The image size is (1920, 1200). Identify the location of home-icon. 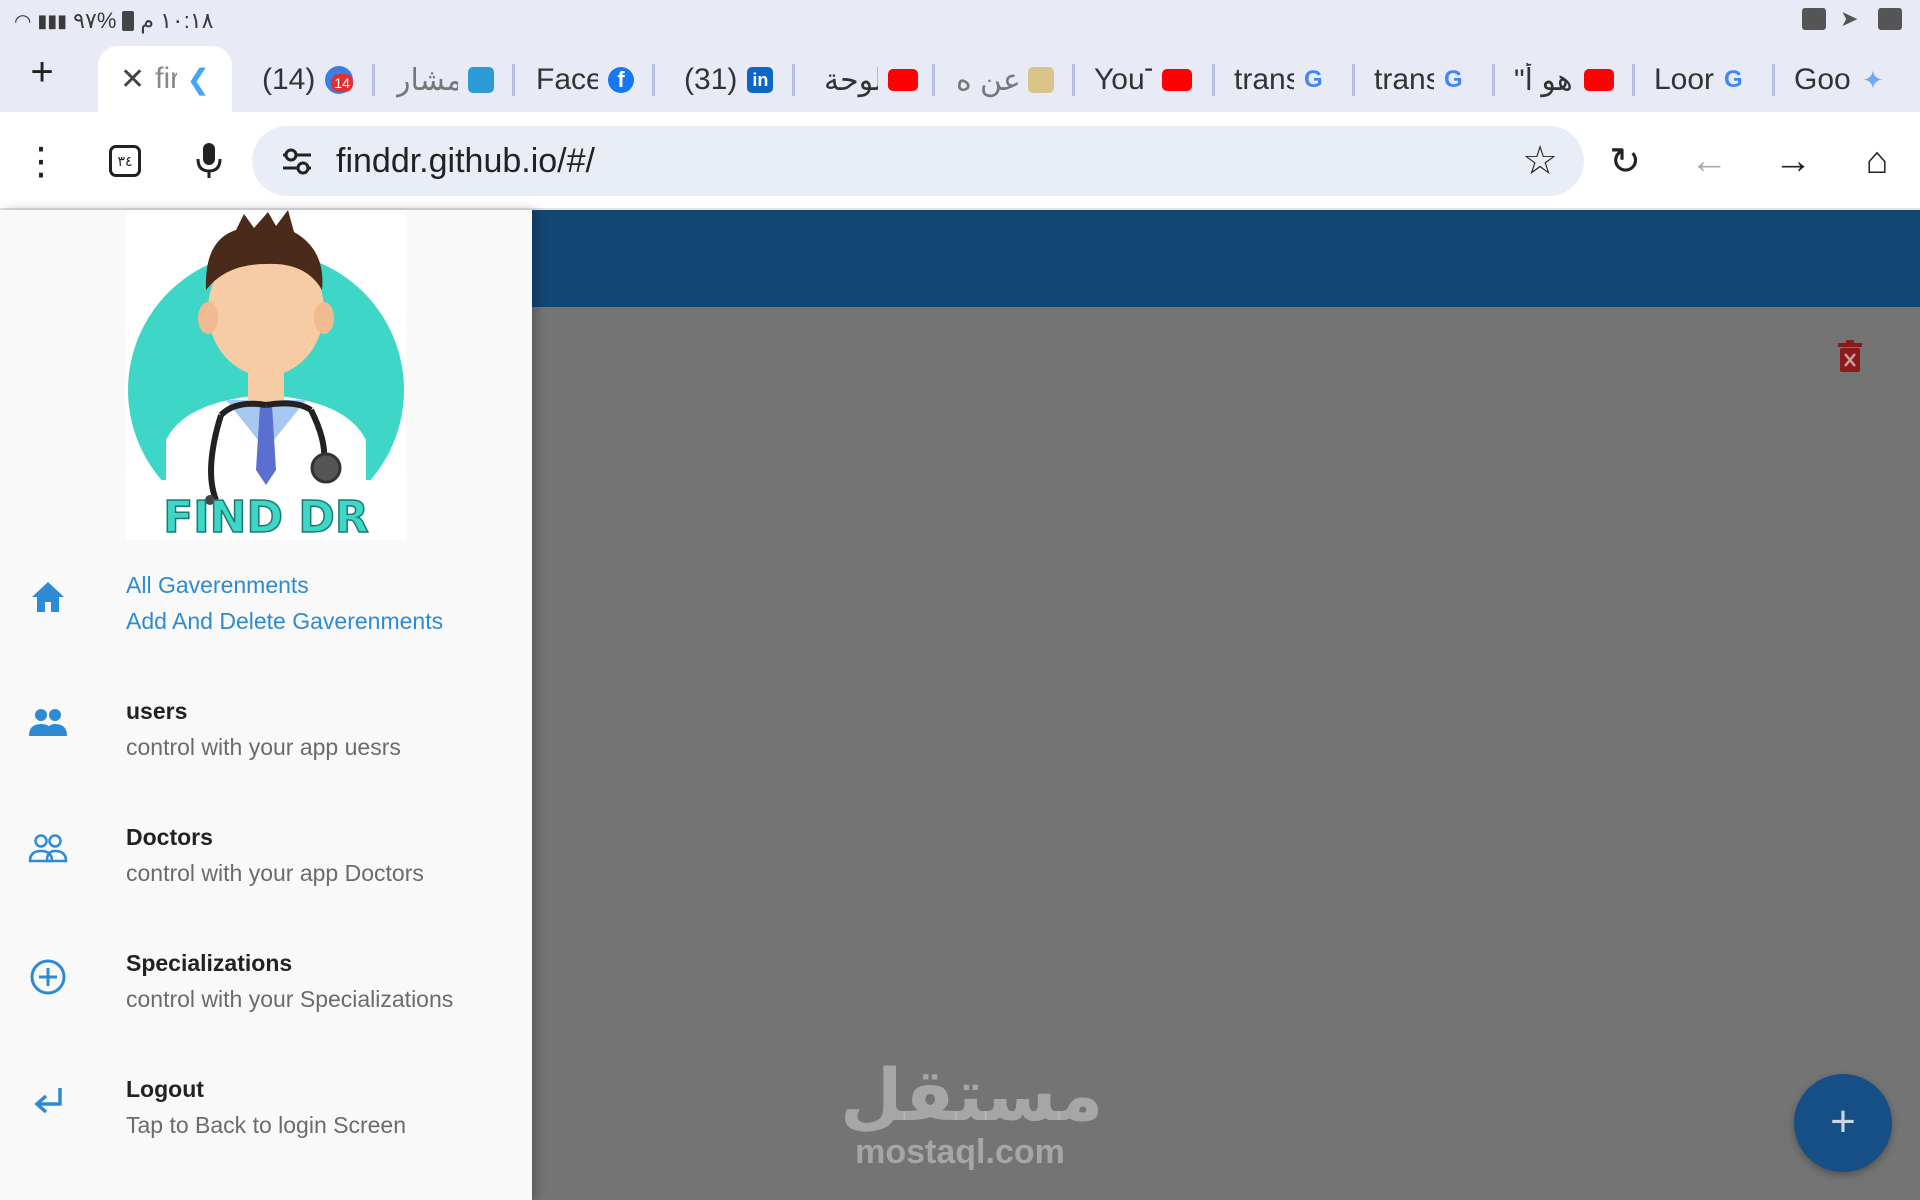
(48, 600).